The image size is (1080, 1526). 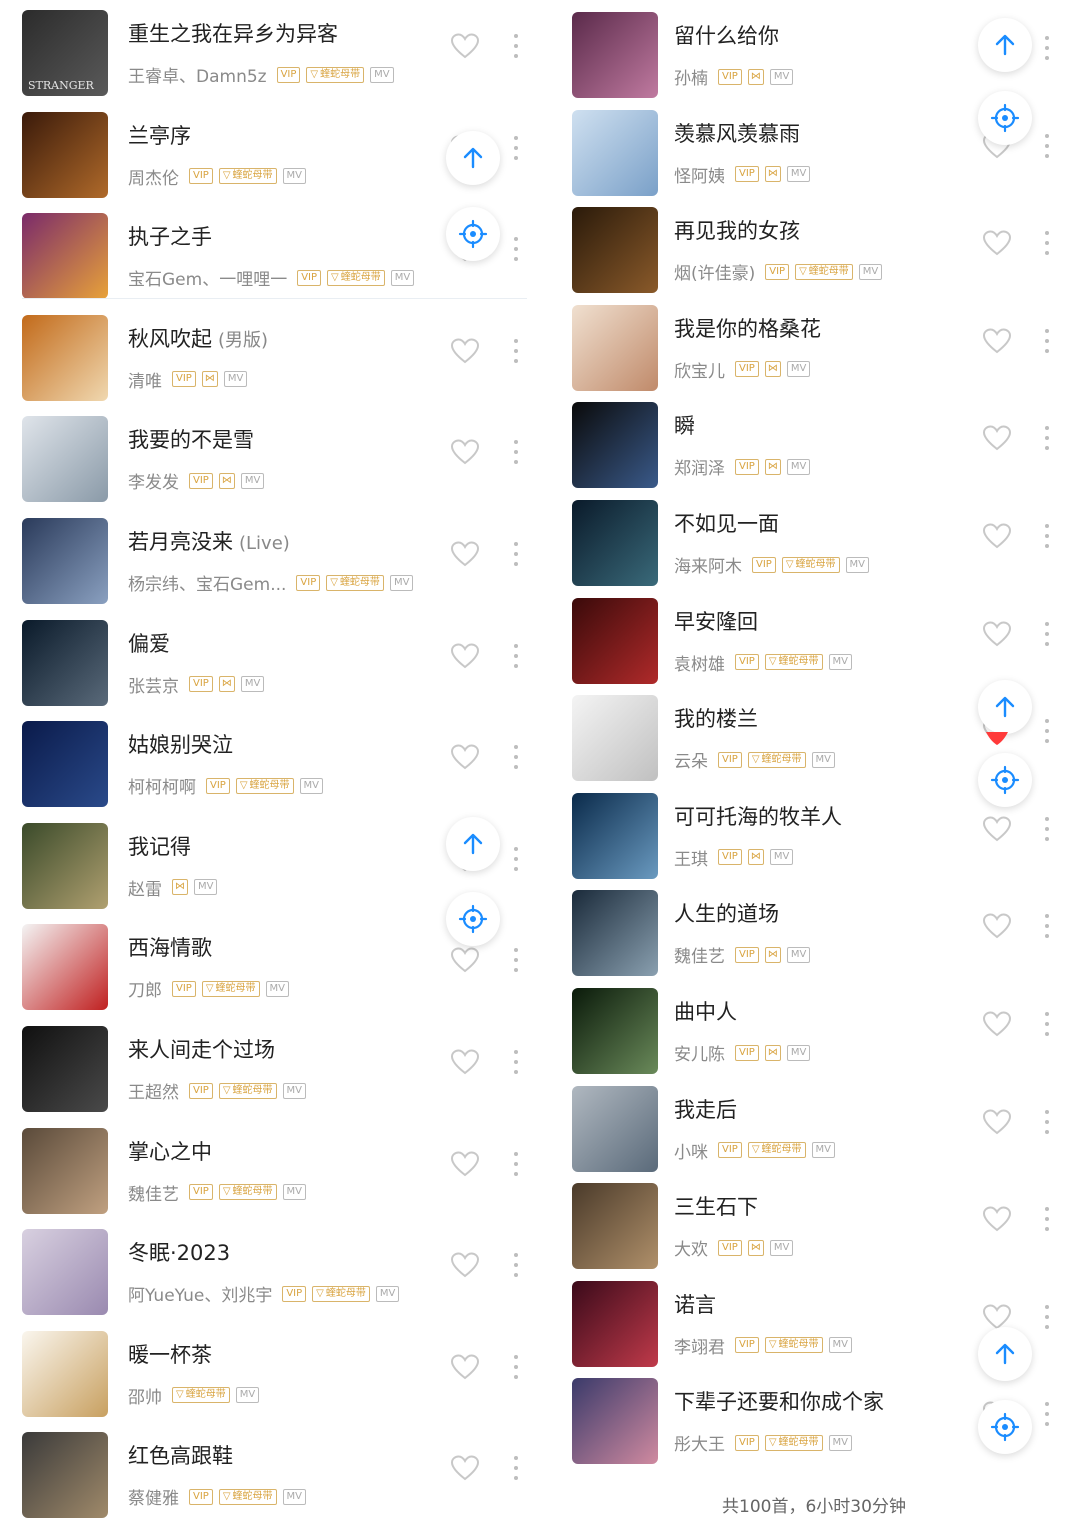 I want to click on song-title: 姑娘别哭泣, so click(x=180, y=744).